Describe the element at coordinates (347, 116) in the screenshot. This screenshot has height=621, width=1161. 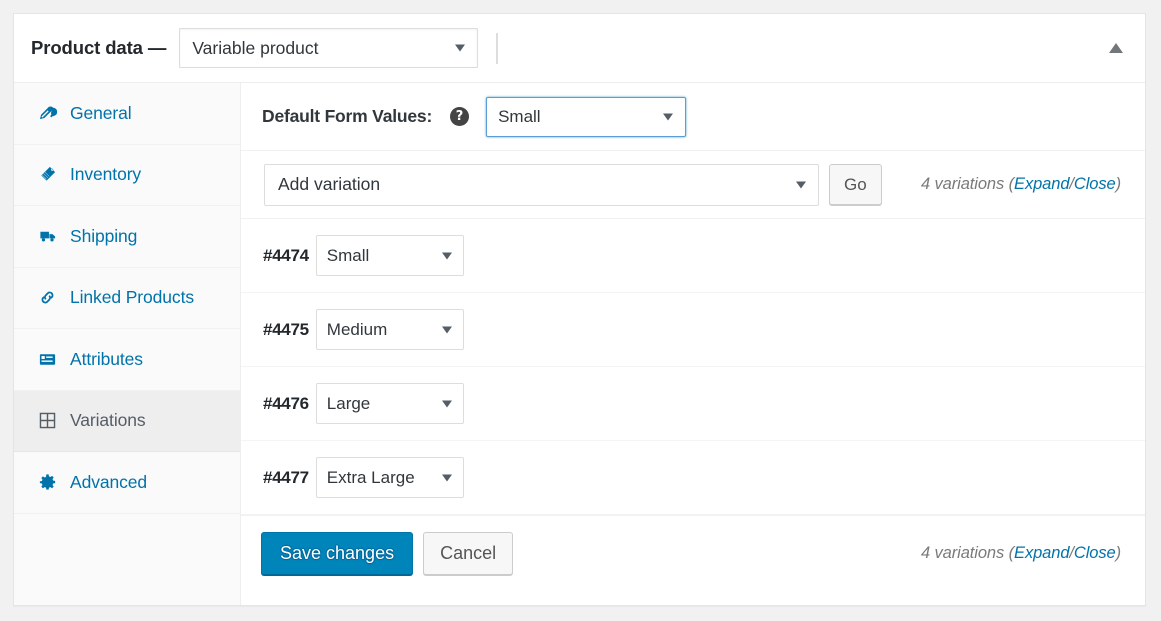
I see `default-form-values-label: Default Form Values:` at that location.